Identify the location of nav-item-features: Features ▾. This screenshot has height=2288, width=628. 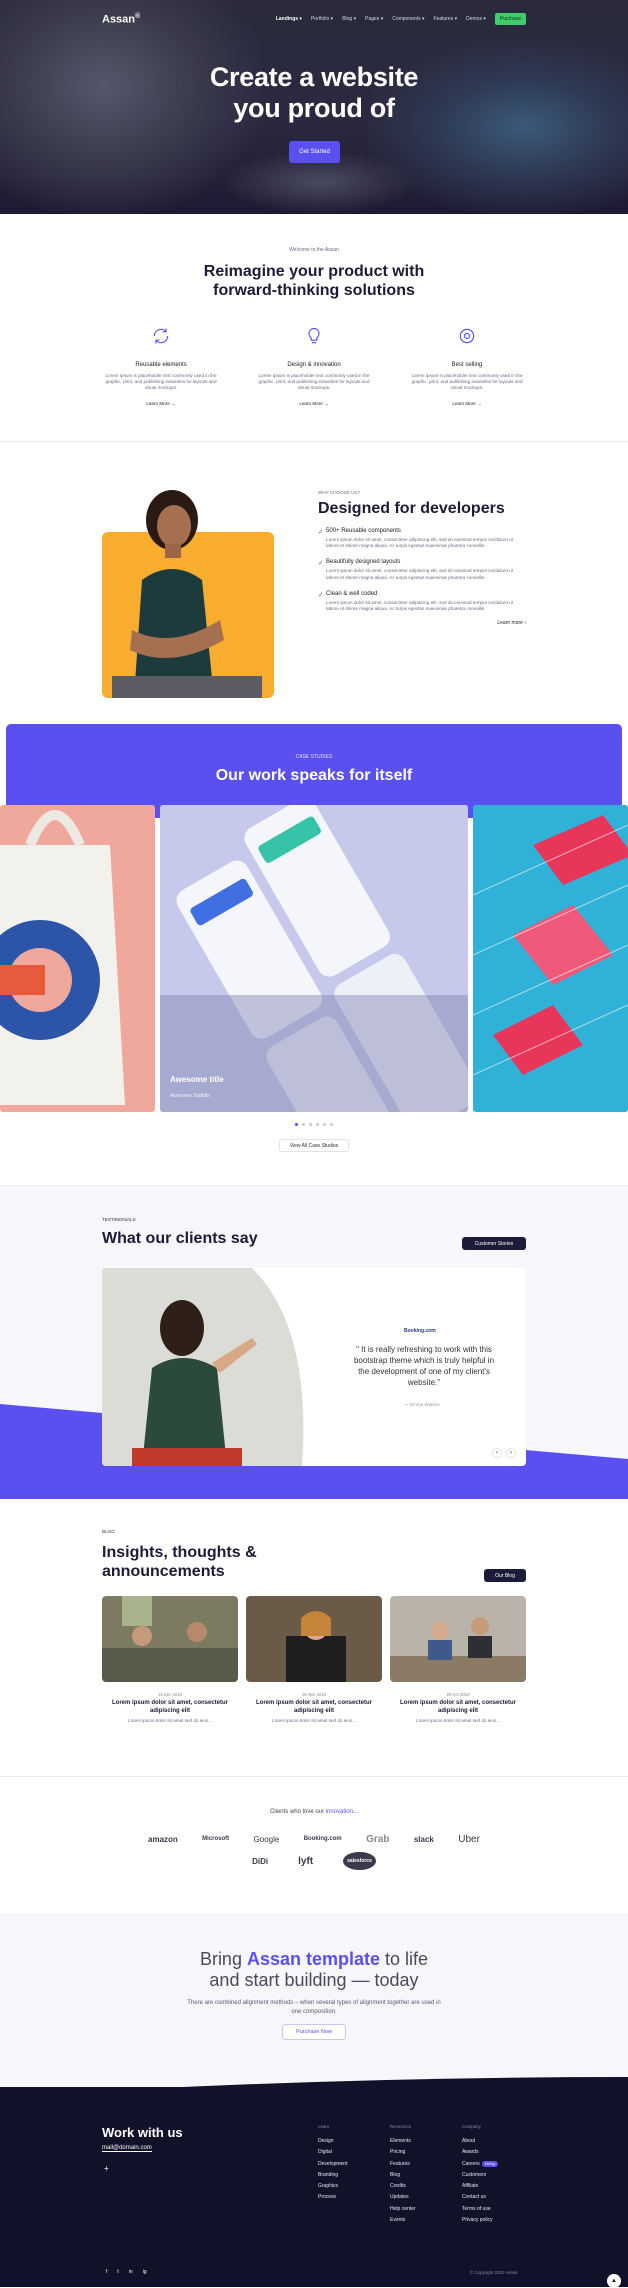
(445, 19).